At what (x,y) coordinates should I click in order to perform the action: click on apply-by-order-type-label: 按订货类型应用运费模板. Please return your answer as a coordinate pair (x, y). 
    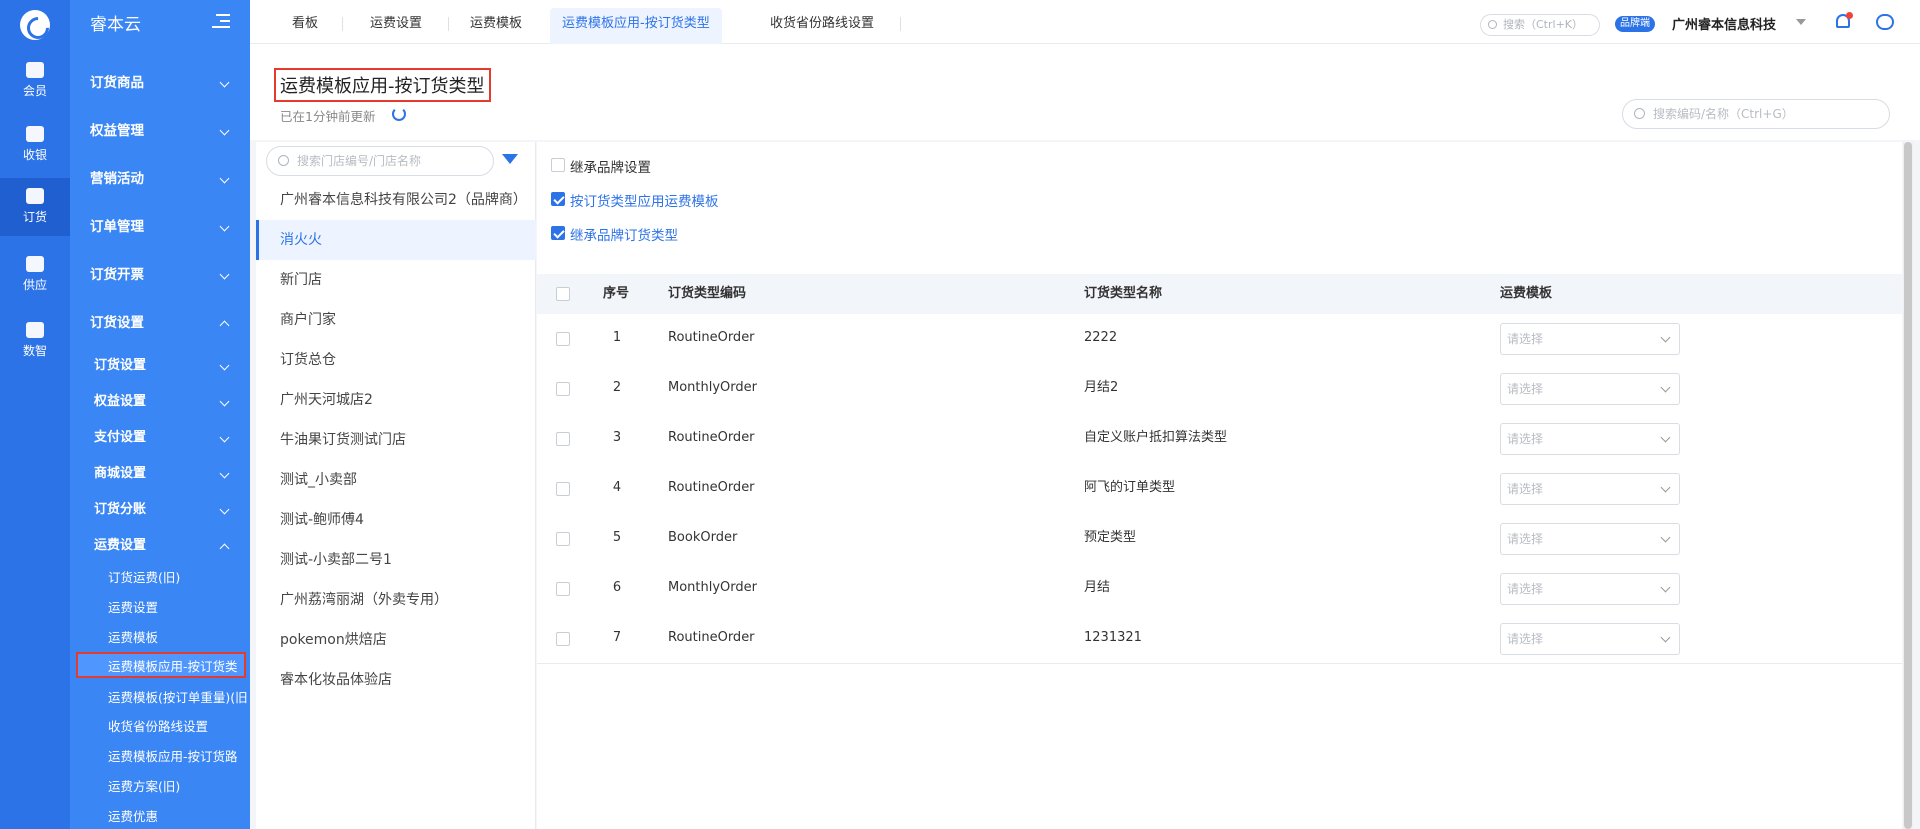
    Looking at the image, I should click on (644, 200).